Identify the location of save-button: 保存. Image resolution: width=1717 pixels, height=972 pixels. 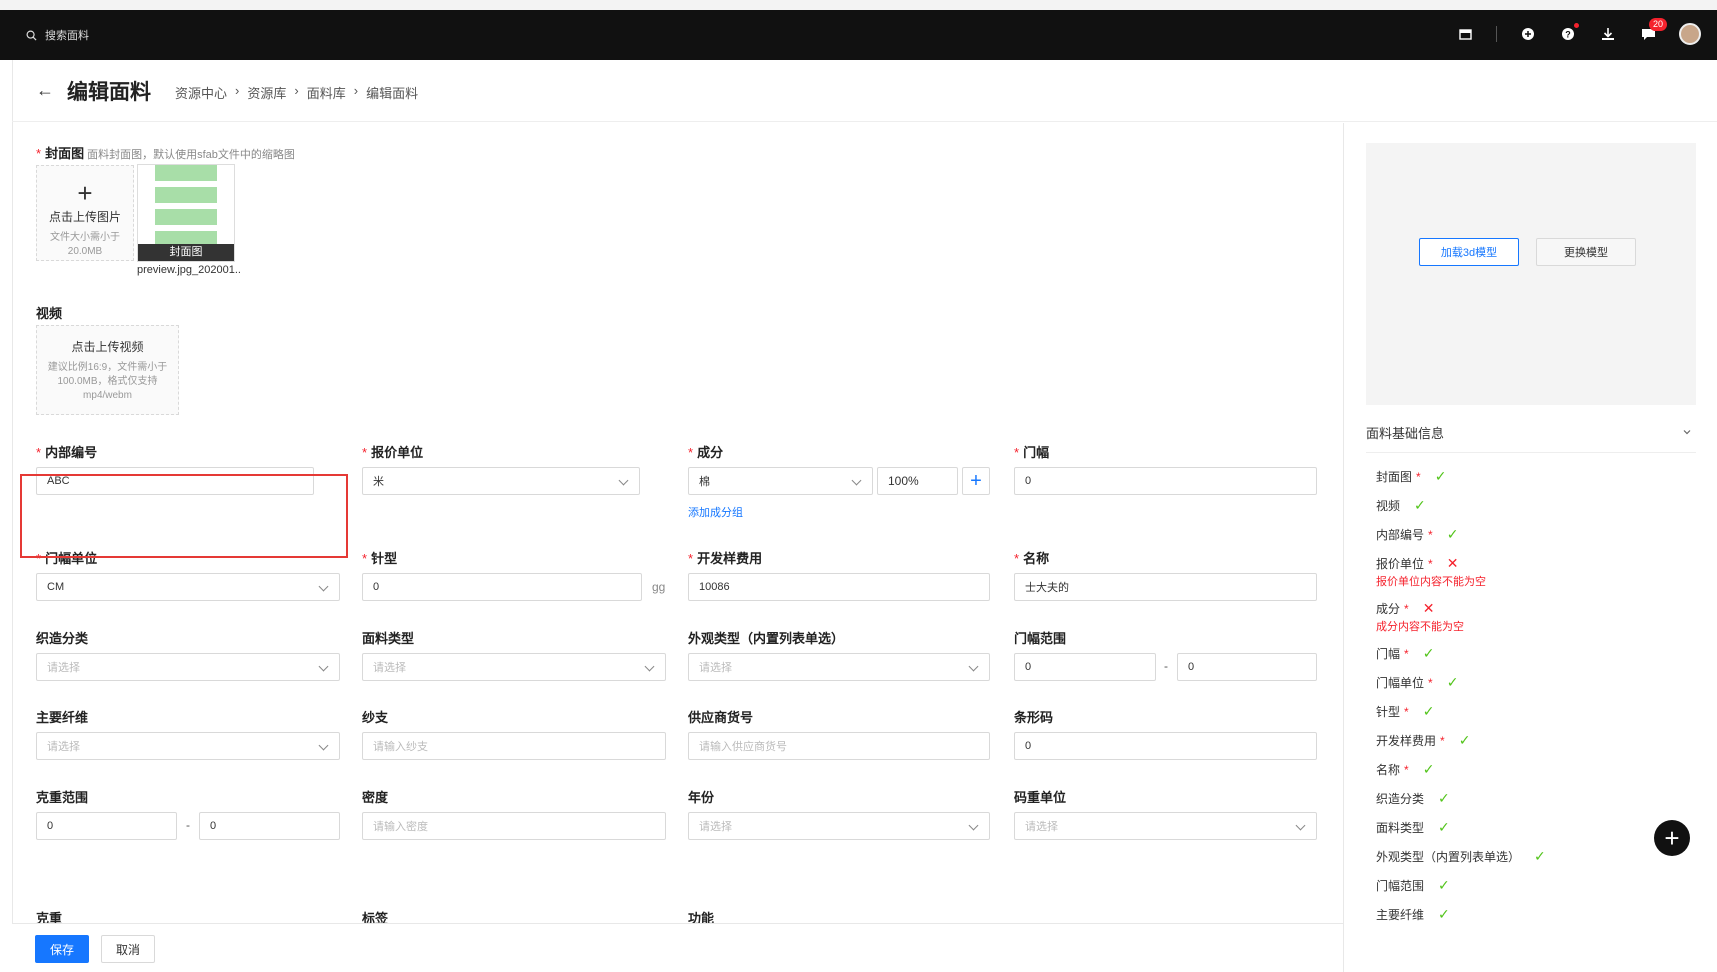
(62, 949).